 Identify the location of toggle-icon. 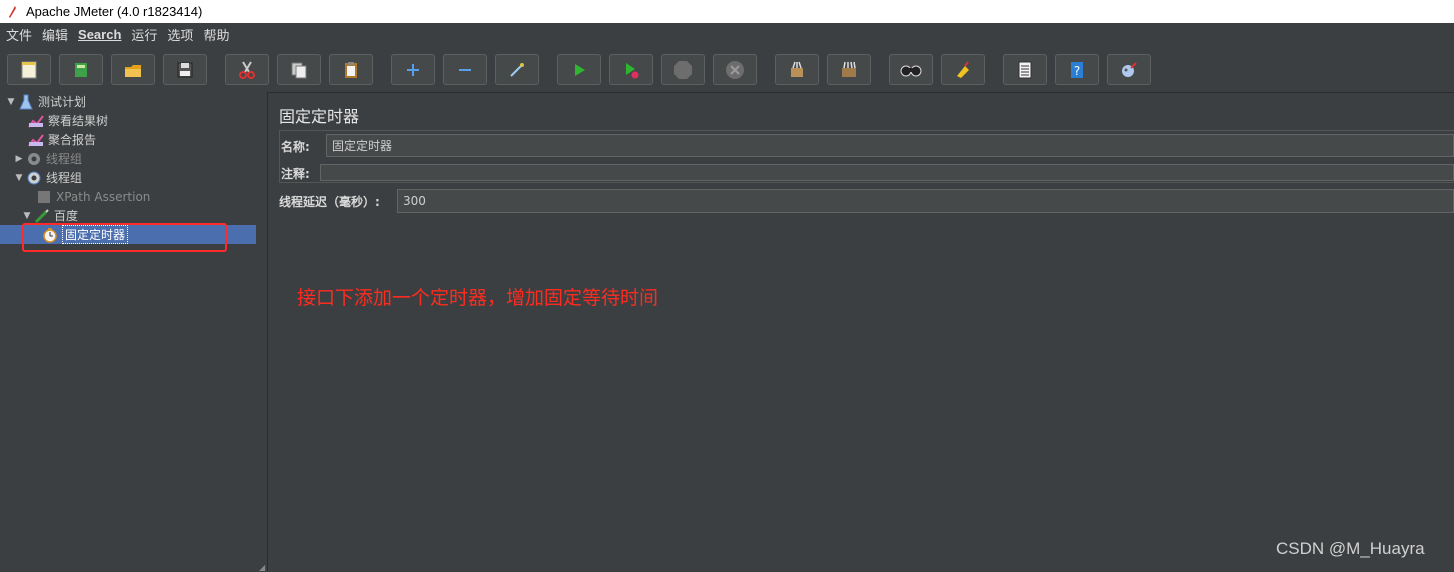
(517, 69).